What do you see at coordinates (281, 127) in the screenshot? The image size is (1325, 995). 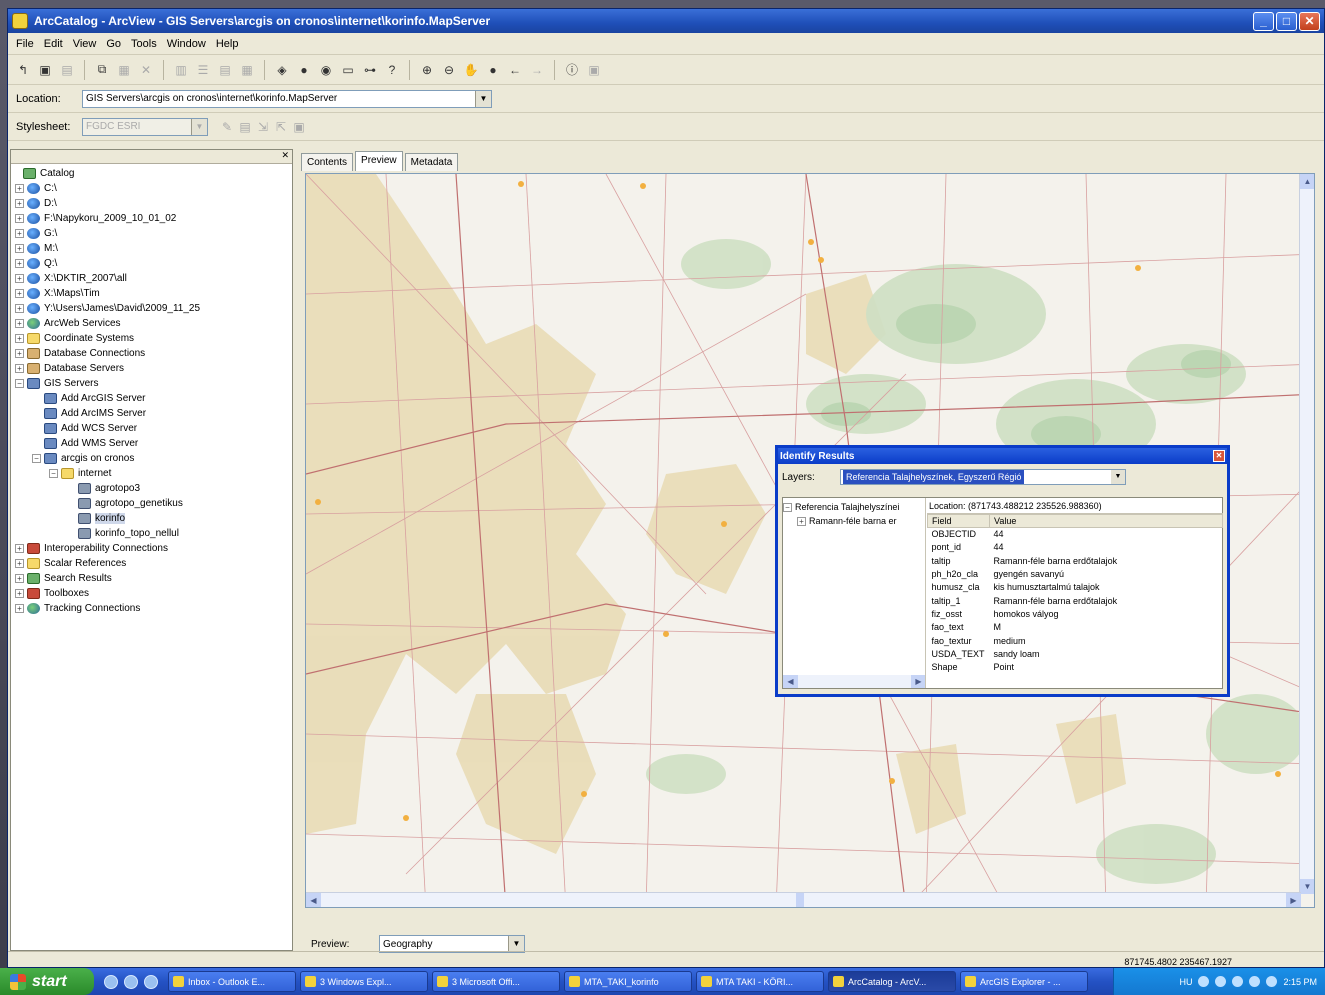 I see `export-metadata-icon: ⇱` at bounding box center [281, 127].